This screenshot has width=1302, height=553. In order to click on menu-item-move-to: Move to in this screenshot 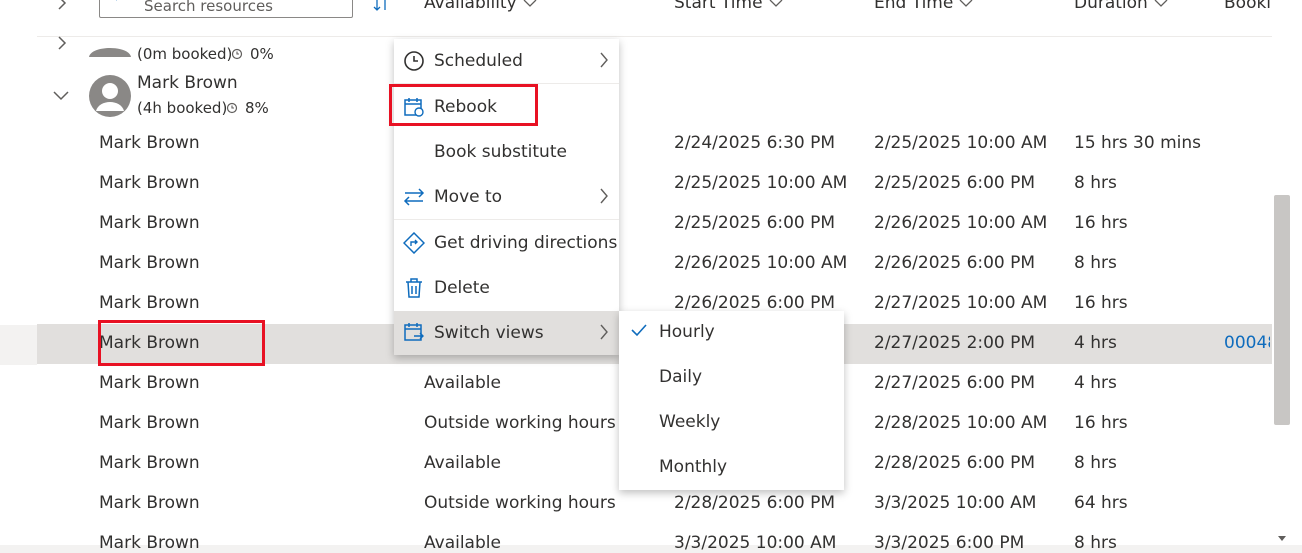, I will do `click(506, 197)`.